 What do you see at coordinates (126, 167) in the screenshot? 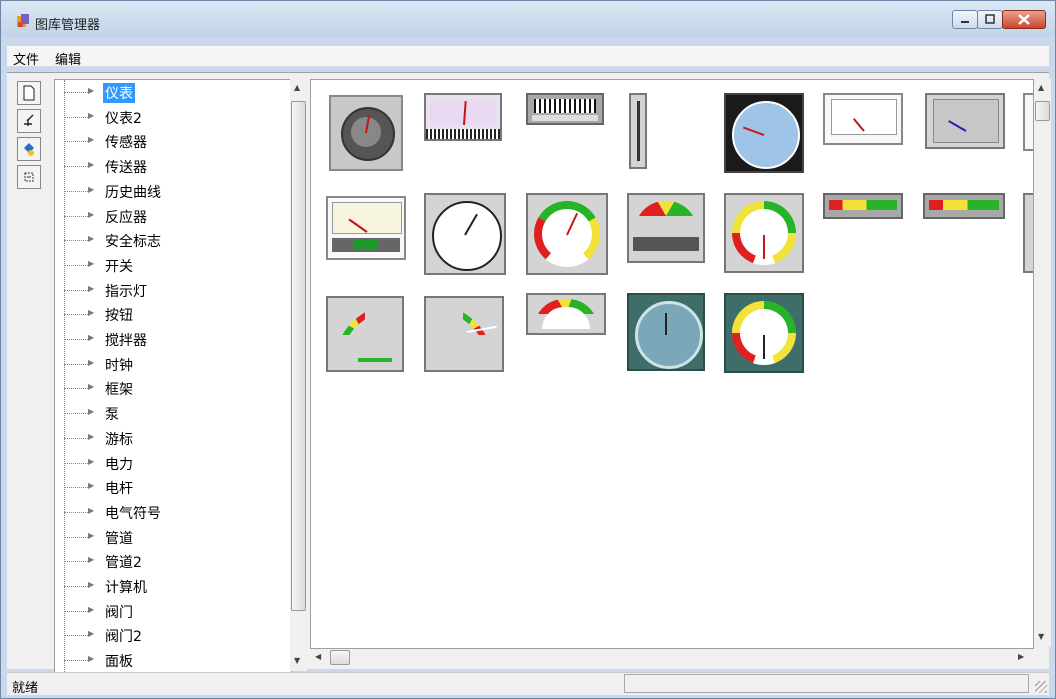
I see `tree-item-label: 传送器` at bounding box center [126, 167].